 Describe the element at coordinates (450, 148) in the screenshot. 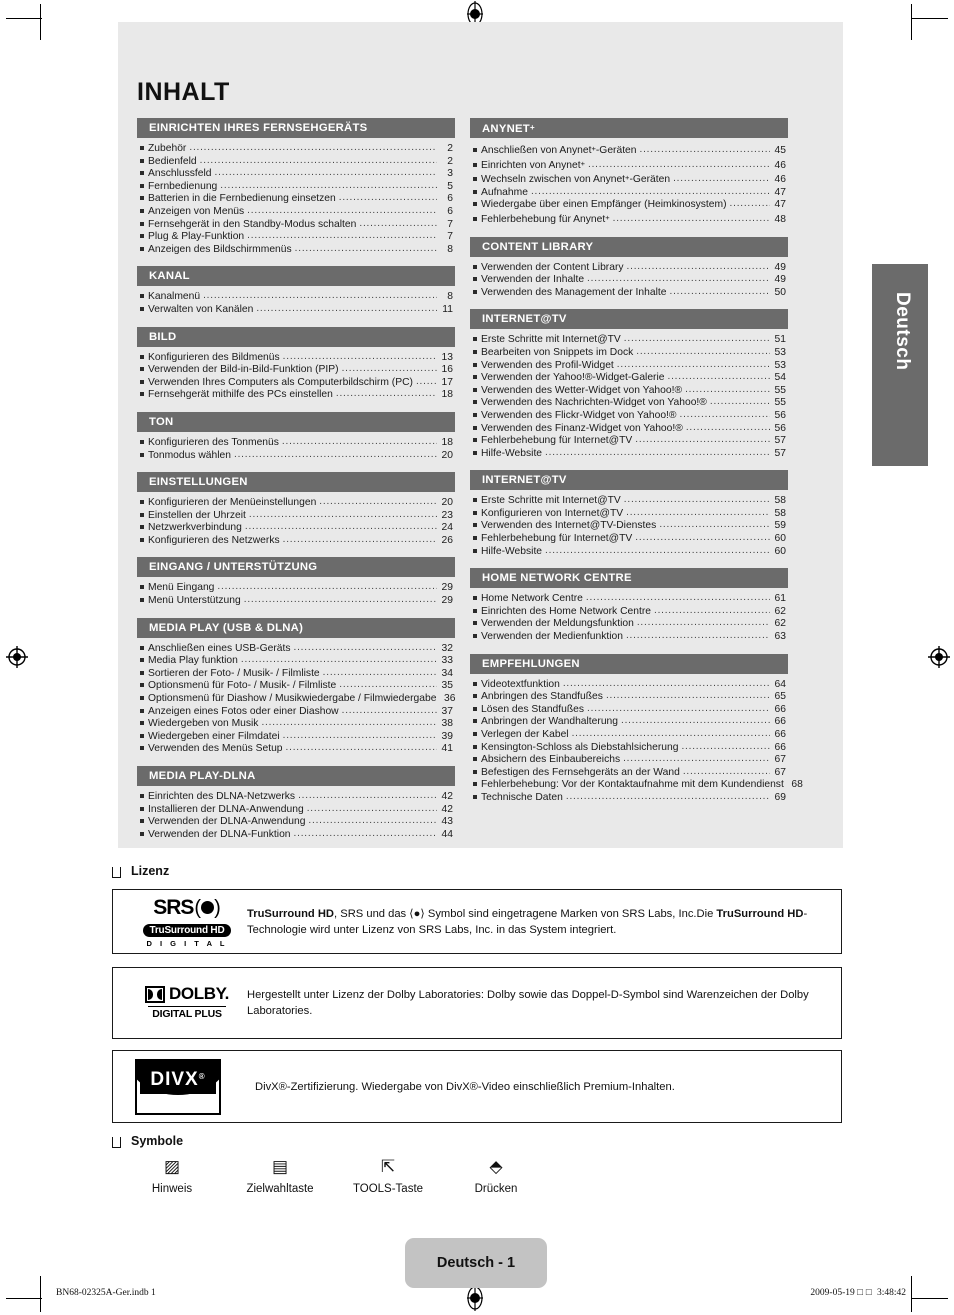

I see `toc-entry-page: 2` at that location.